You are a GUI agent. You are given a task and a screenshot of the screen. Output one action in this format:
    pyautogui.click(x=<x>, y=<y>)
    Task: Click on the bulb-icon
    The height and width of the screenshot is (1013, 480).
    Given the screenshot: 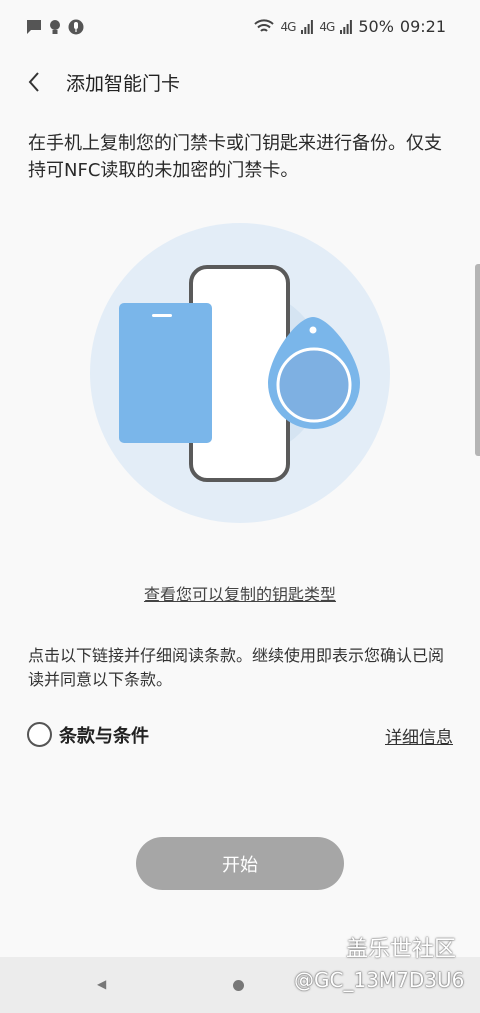 What is the action you would take?
    pyautogui.click(x=55, y=27)
    